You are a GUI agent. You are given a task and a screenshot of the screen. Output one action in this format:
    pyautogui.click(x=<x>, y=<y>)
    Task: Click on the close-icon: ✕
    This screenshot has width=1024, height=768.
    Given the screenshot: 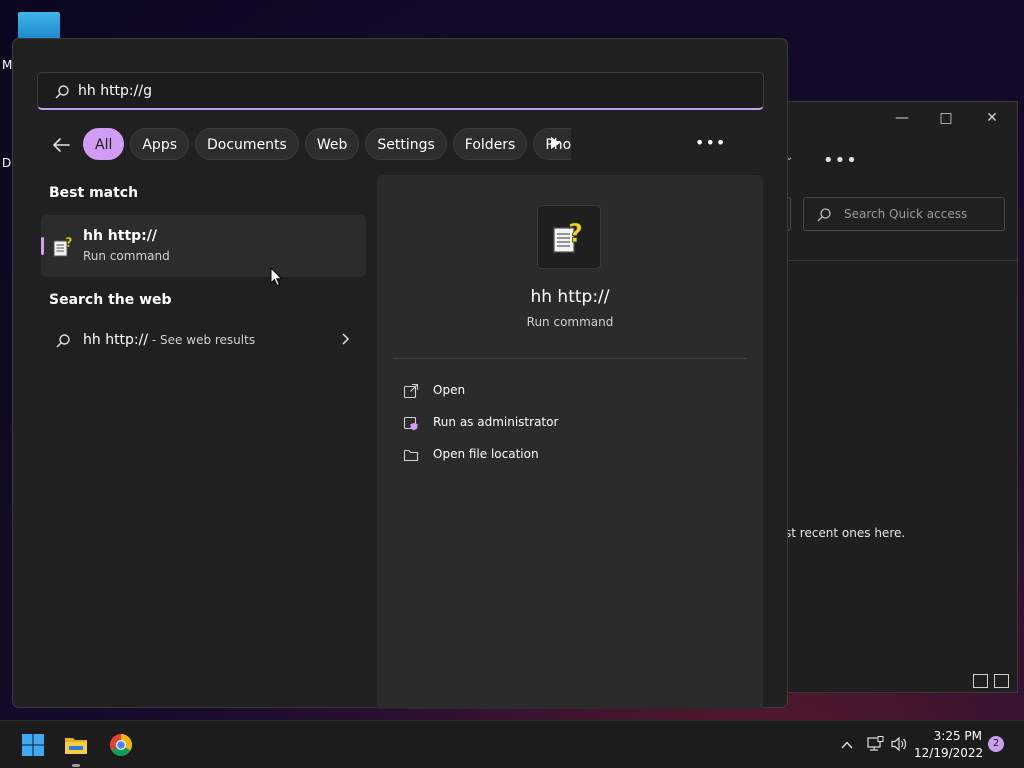 What is the action you would take?
    pyautogui.click(x=992, y=118)
    